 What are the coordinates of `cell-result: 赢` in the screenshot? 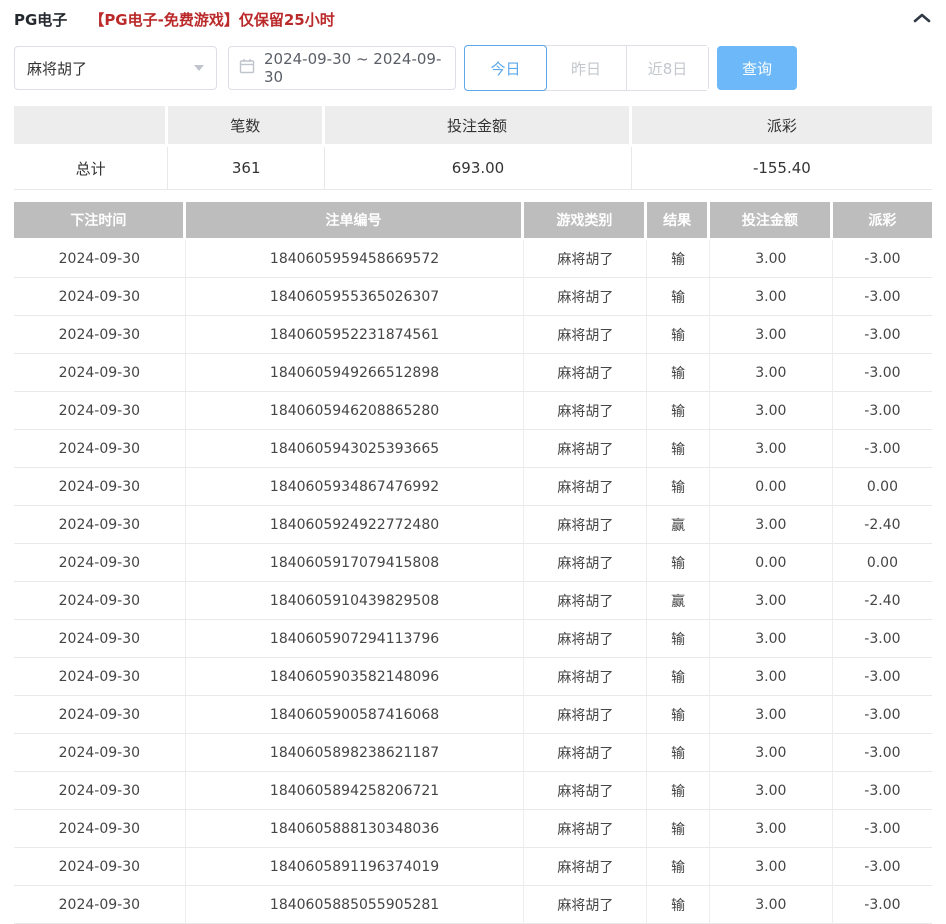 It's located at (678, 525).